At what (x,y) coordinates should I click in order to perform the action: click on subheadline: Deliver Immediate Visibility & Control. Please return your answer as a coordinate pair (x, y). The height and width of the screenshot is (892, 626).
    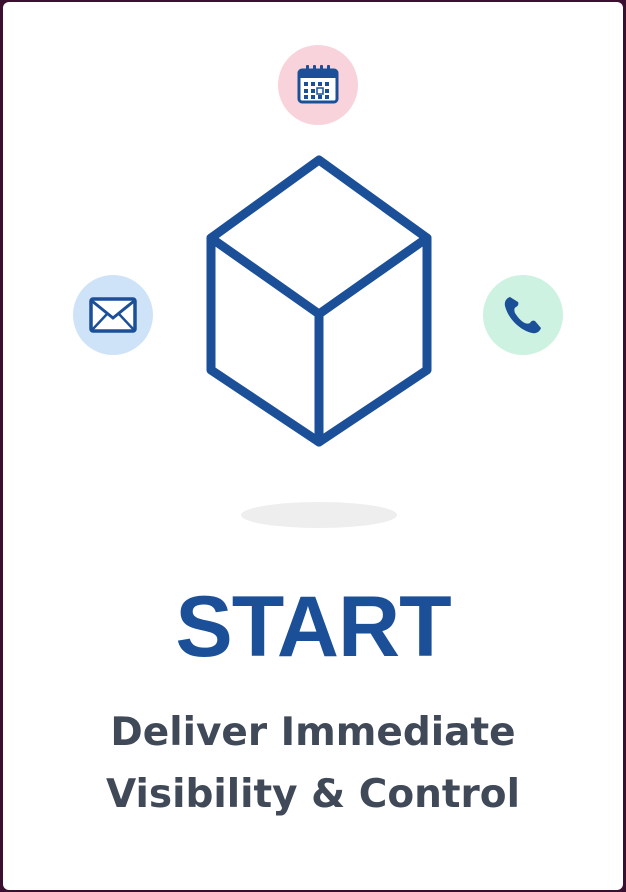
    Looking at the image, I should click on (313, 764).